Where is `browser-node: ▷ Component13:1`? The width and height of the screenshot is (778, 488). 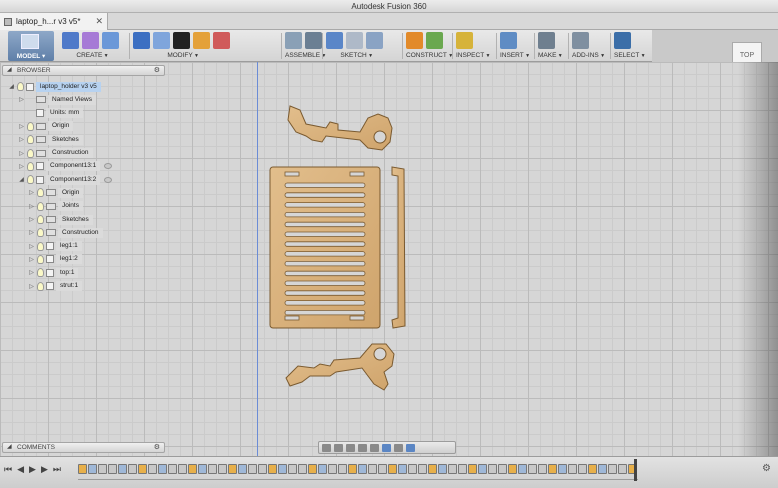
browser-node: ▷ Component13:1 is located at coordinates (65, 166).